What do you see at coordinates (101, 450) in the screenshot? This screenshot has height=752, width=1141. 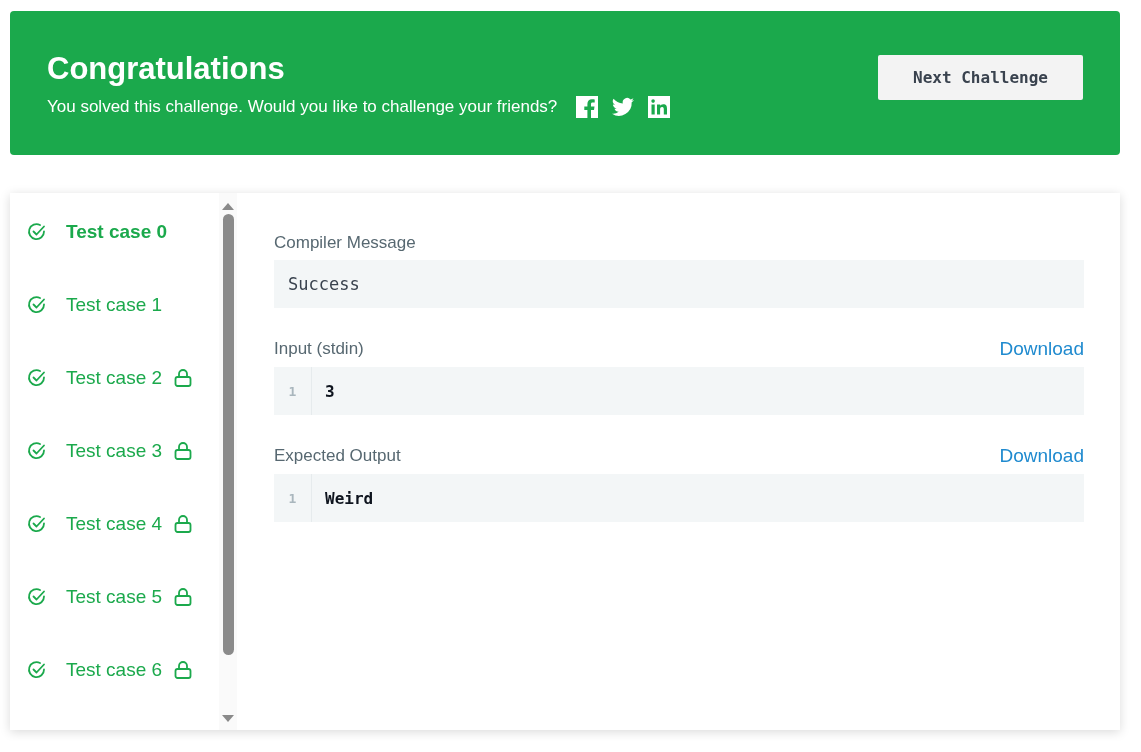 I see `test-case-tab: Test case 3` at bounding box center [101, 450].